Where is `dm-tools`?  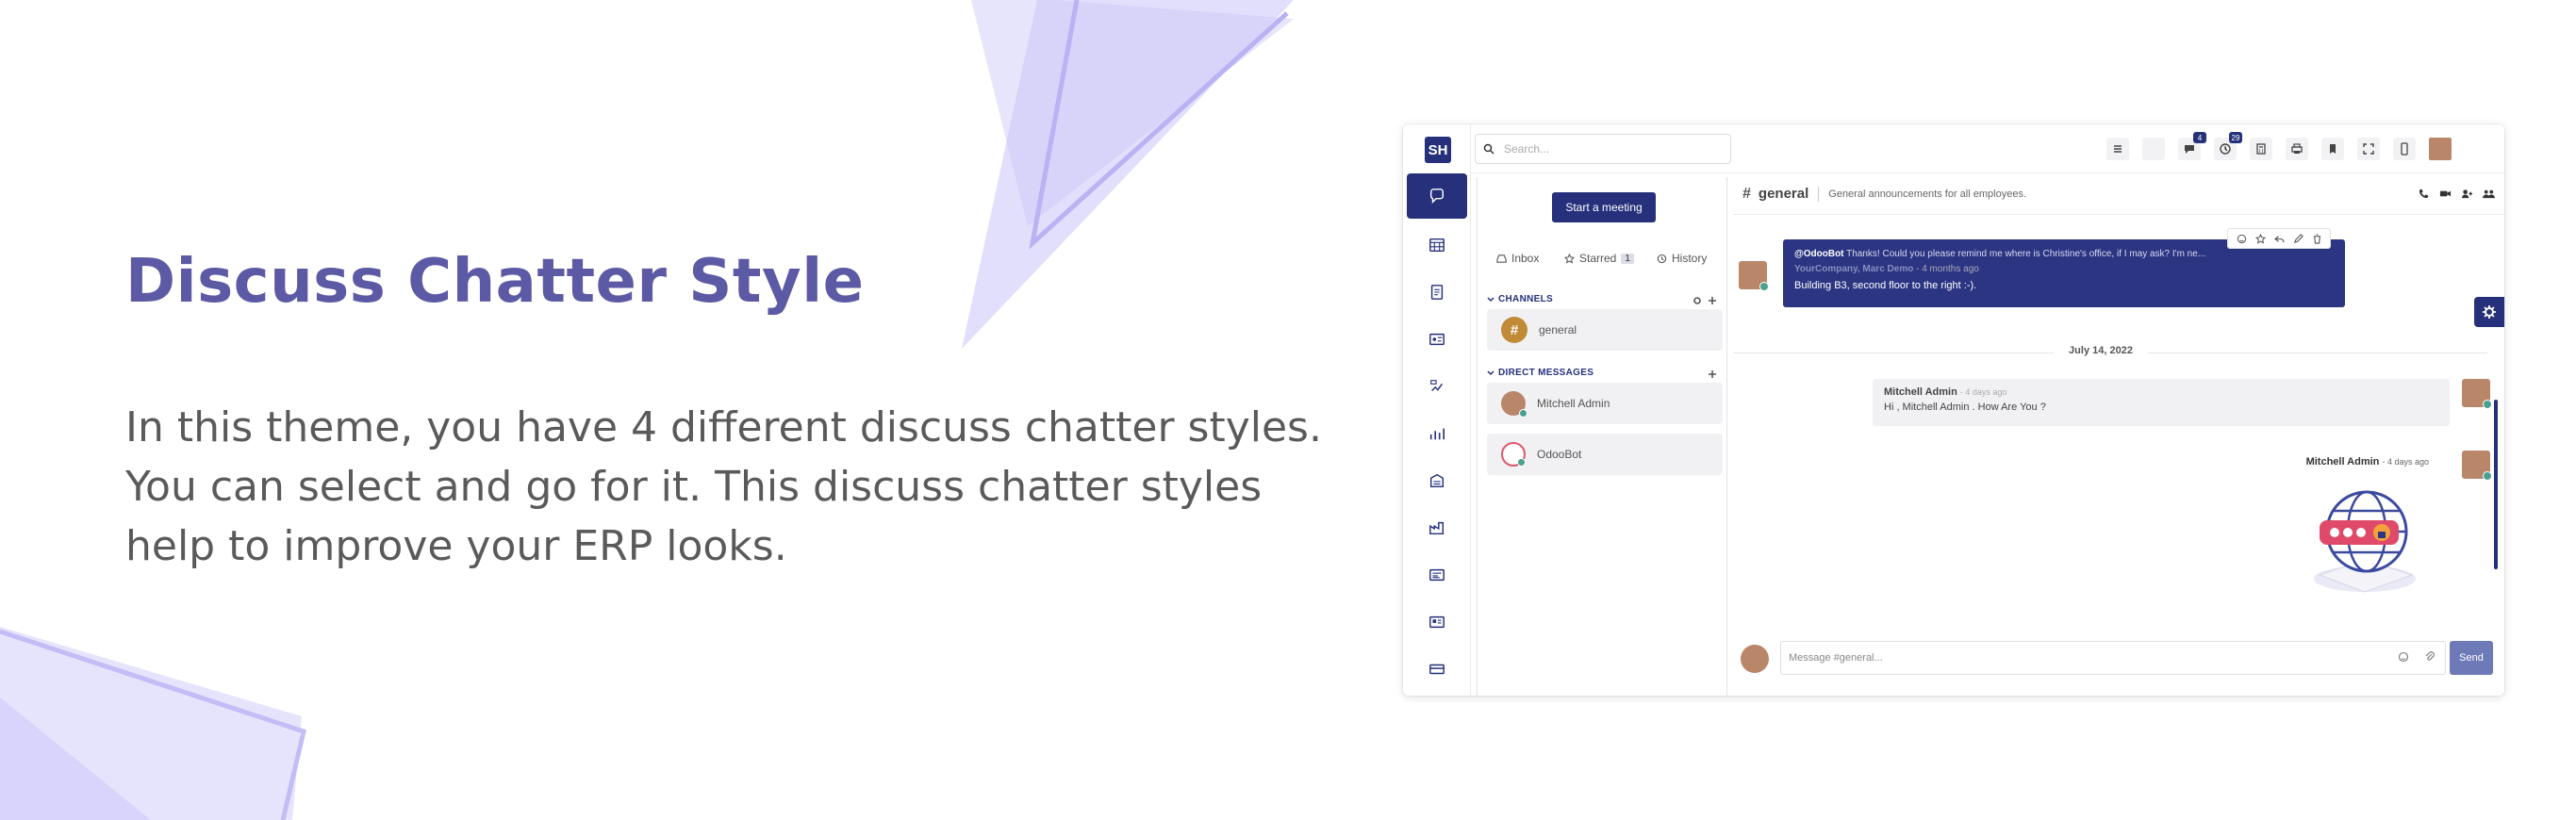 dm-tools is located at coordinates (1712, 374).